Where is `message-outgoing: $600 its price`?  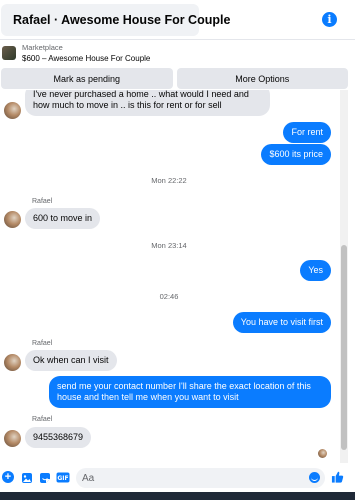
message-outgoing: $600 its price is located at coordinates (296, 154).